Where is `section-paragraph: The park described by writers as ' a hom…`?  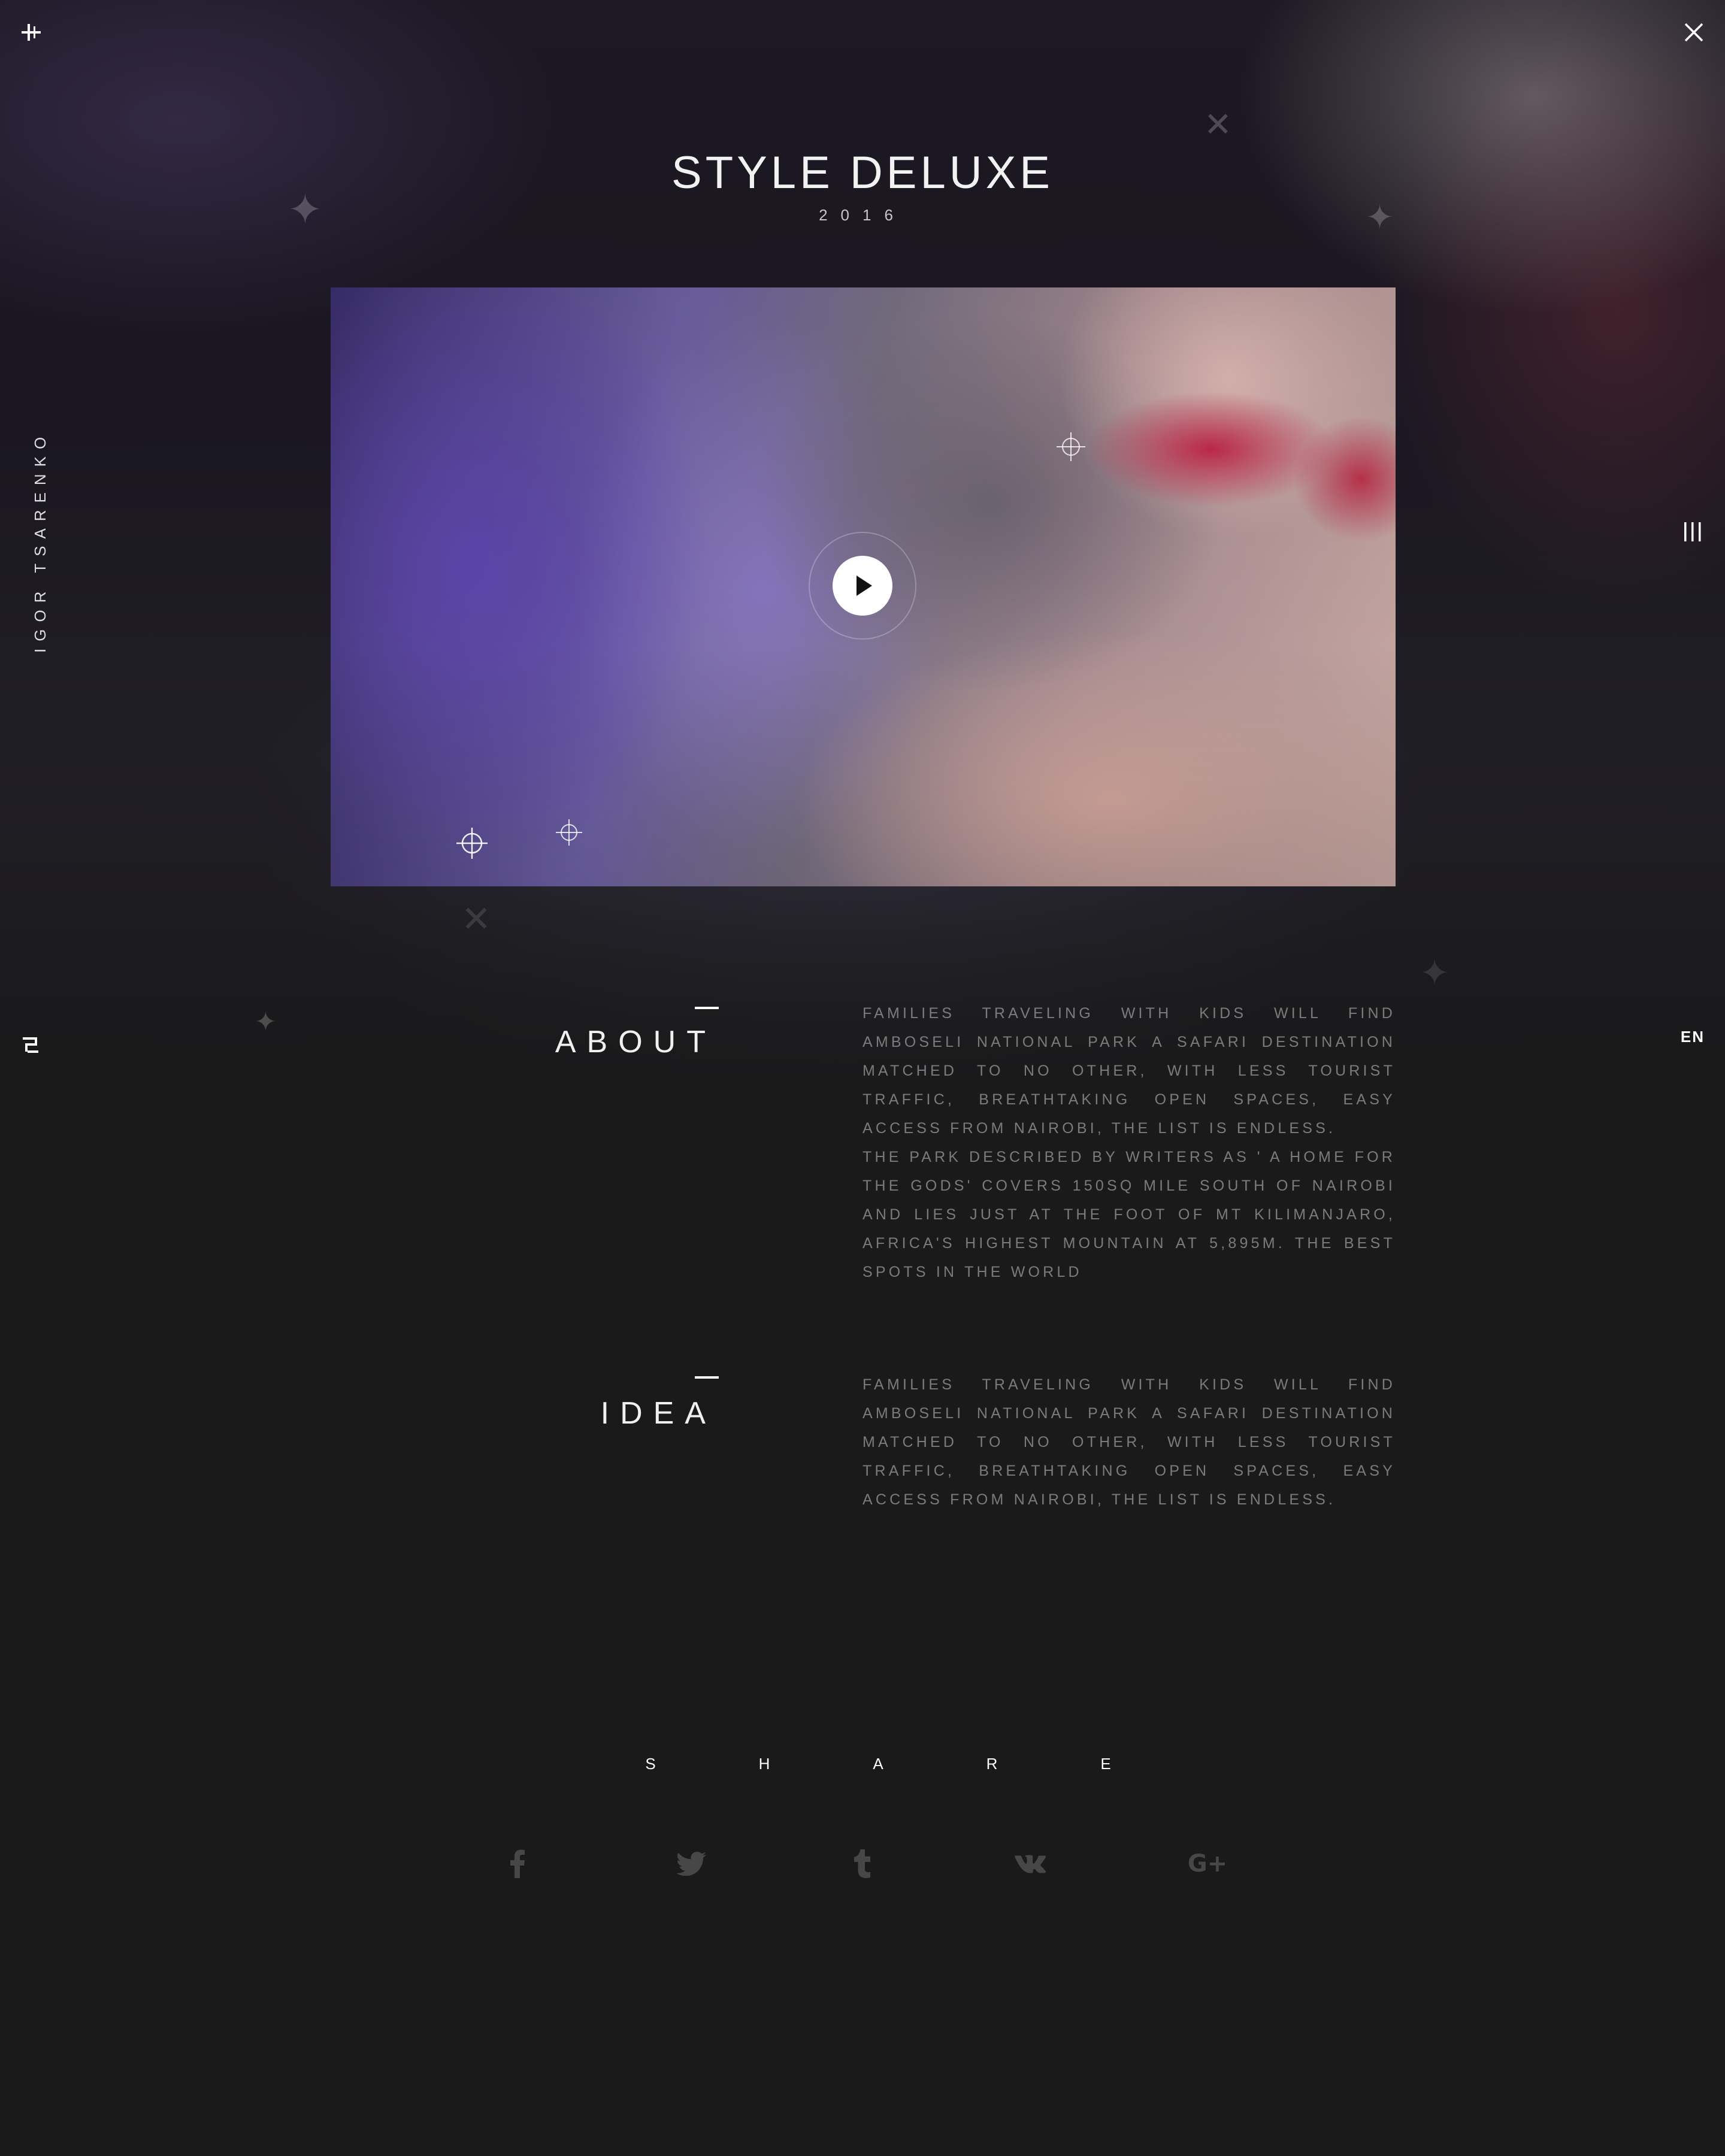
section-paragraph: The park described by writers as ' a hom… is located at coordinates (1129, 1214).